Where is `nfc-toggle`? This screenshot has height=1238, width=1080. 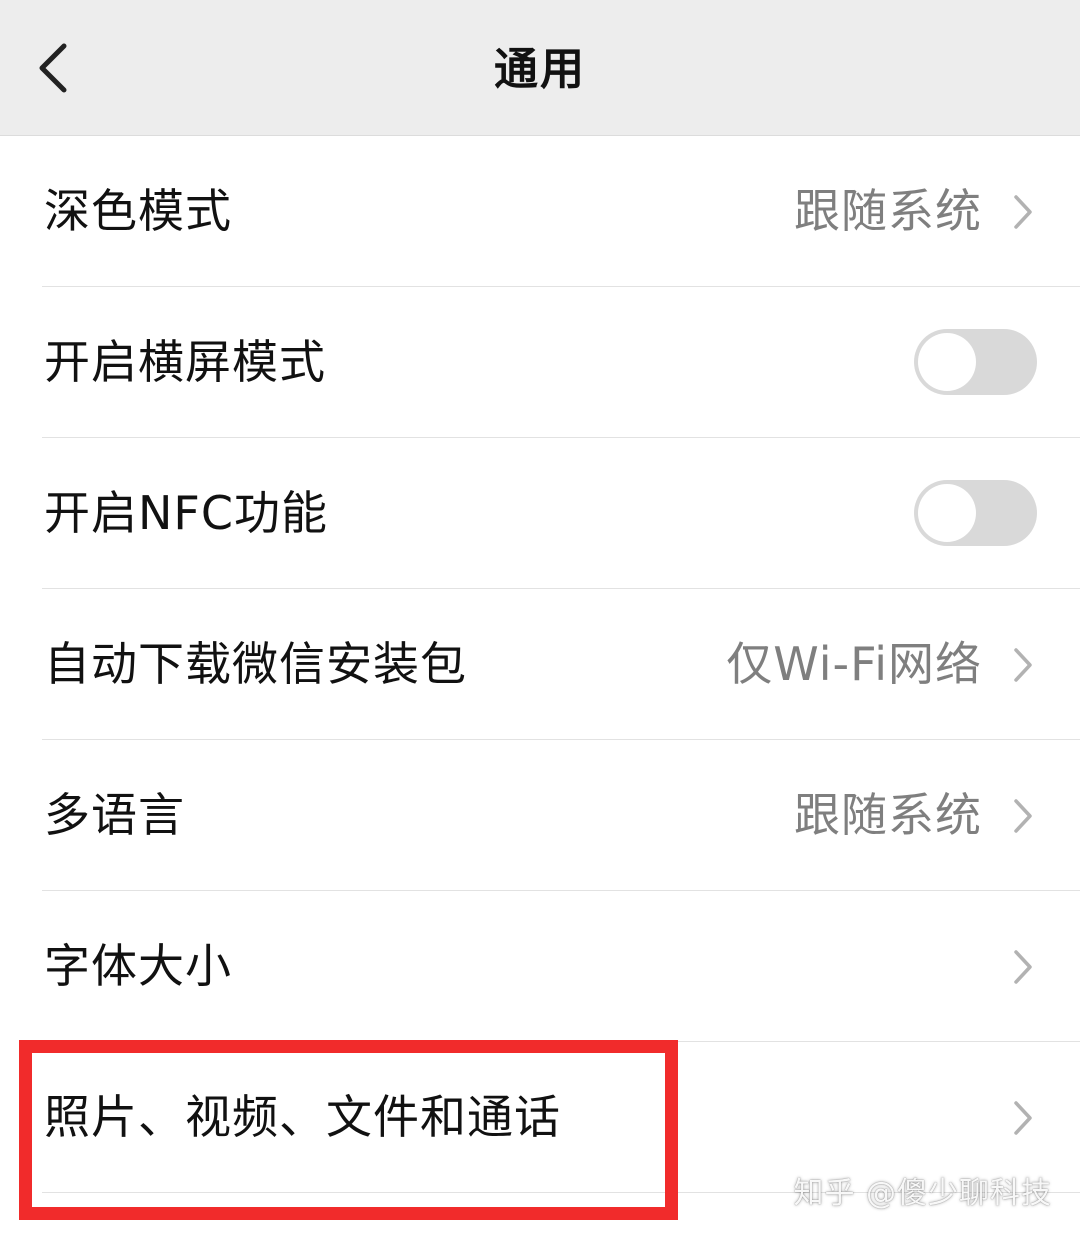
nfc-toggle is located at coordinates (975, 513).